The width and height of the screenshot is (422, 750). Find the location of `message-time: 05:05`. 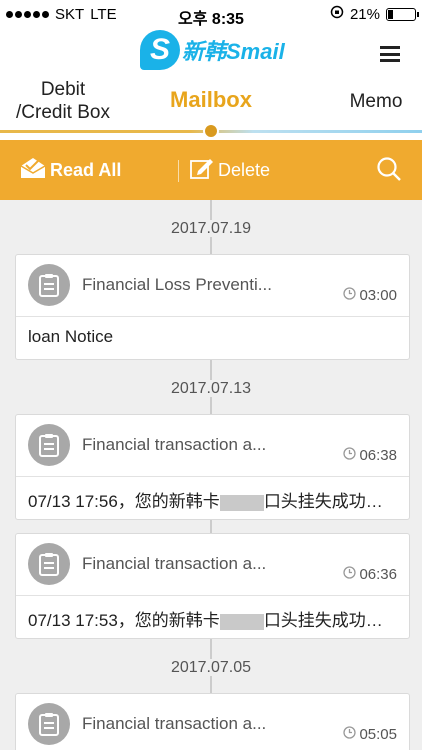

message-time: 05:05 is located at coordinates (370, 734).